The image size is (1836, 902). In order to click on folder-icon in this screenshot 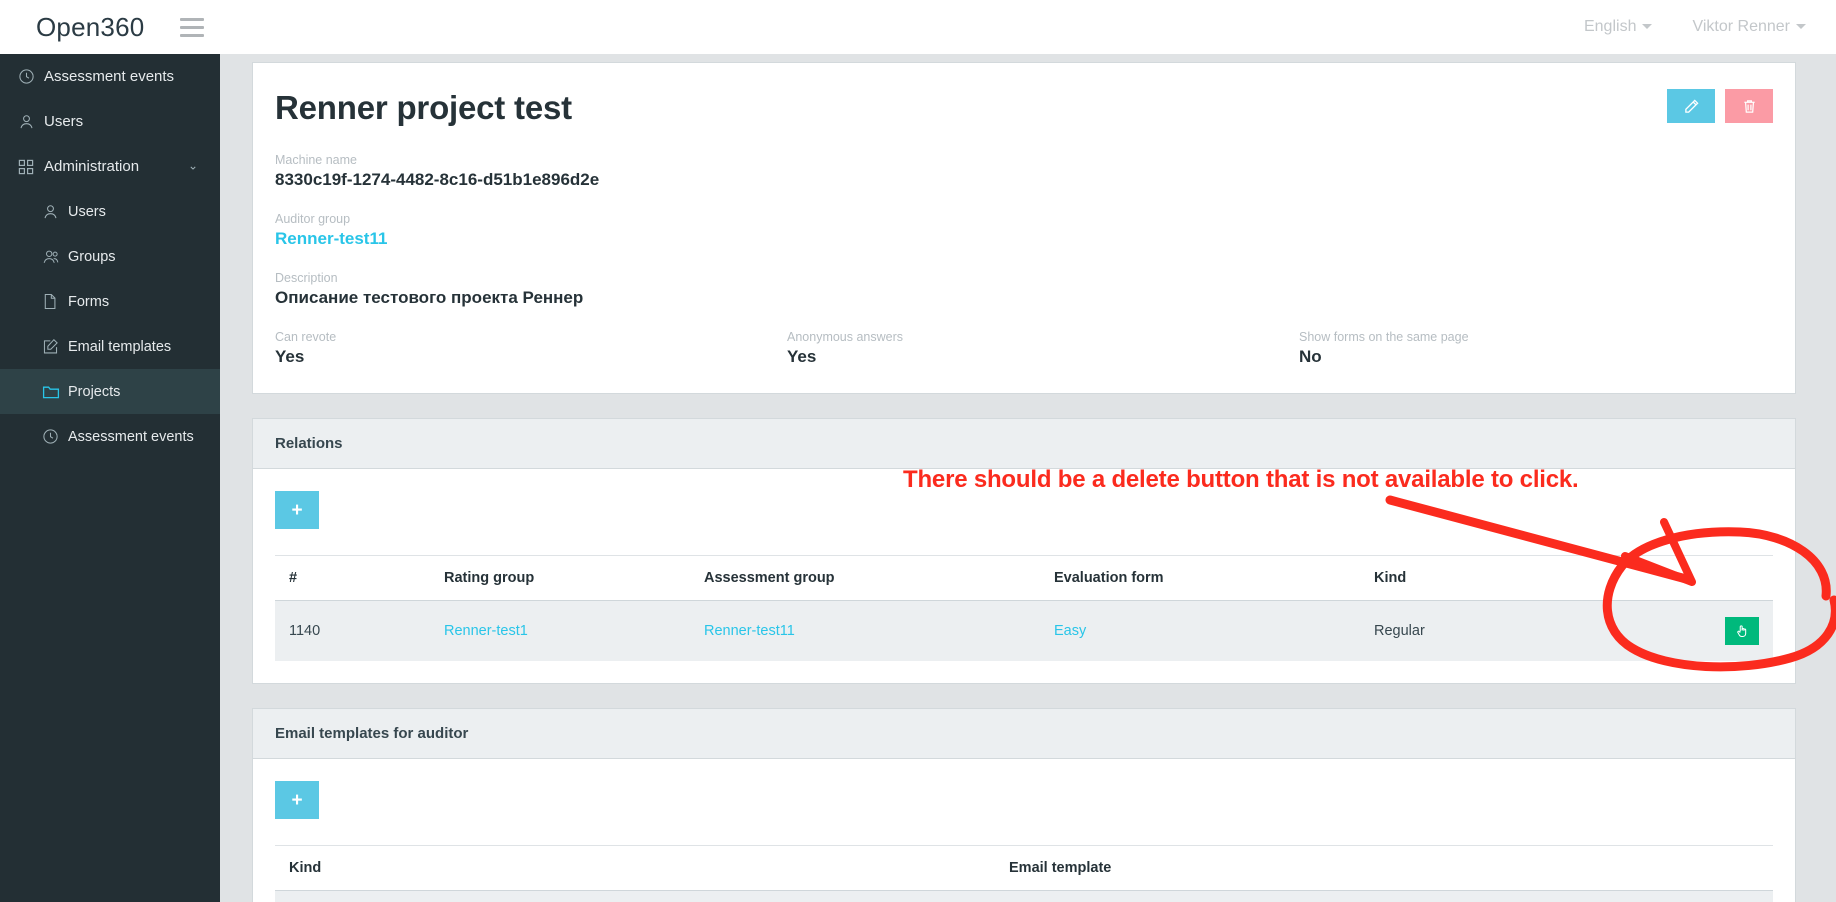, I will do `click(55, 392)`.